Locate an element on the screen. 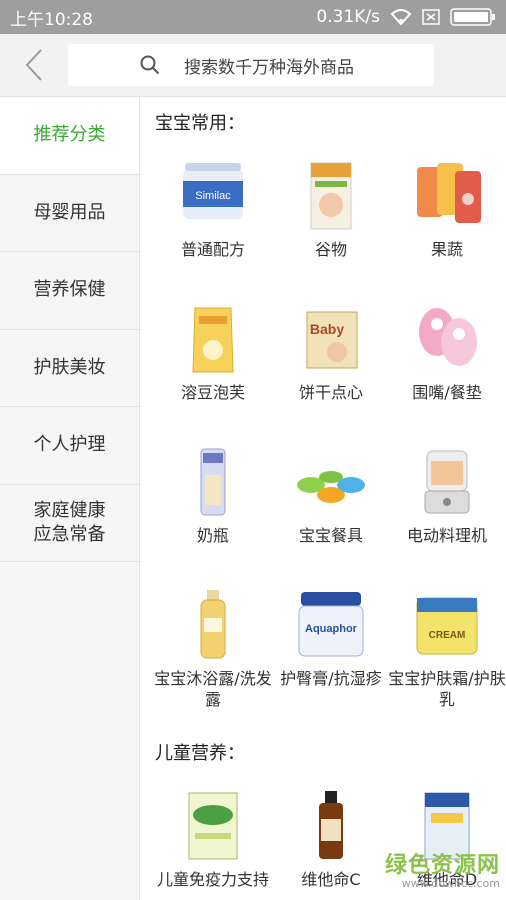  sidebar-item-label: 母婴用品 is located at coordinates (69, 212).